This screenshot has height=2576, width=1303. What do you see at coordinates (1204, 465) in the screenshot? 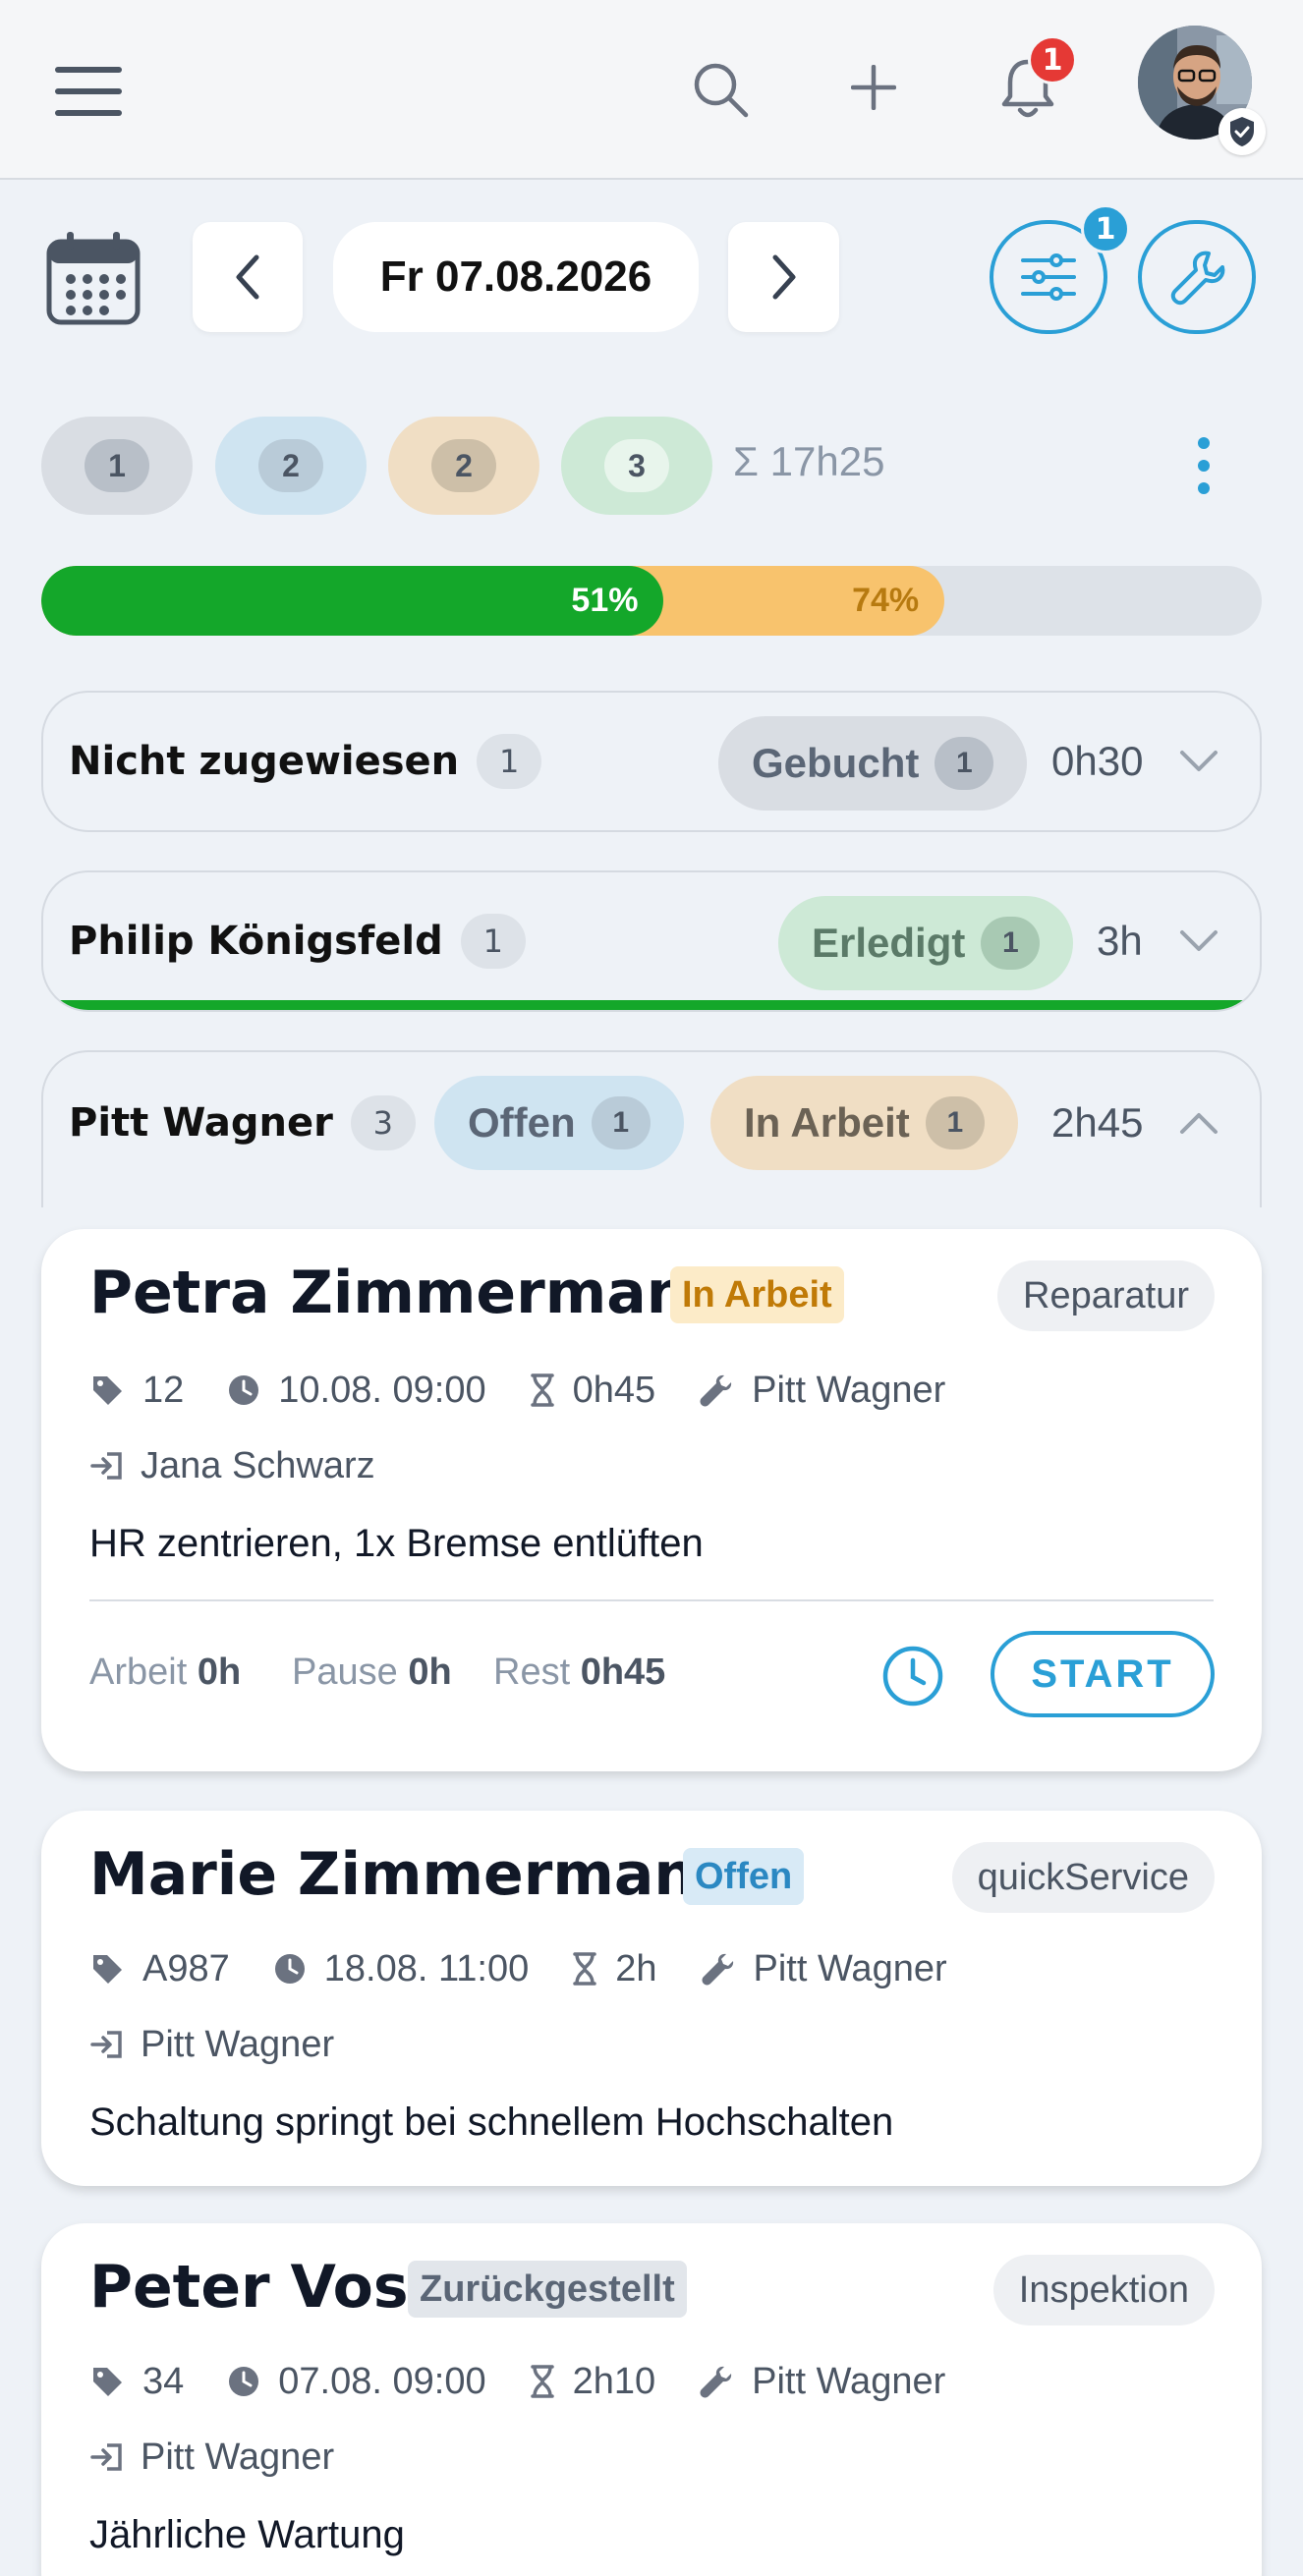
I see `more-options-icon` at bounding box center [1204, 465].